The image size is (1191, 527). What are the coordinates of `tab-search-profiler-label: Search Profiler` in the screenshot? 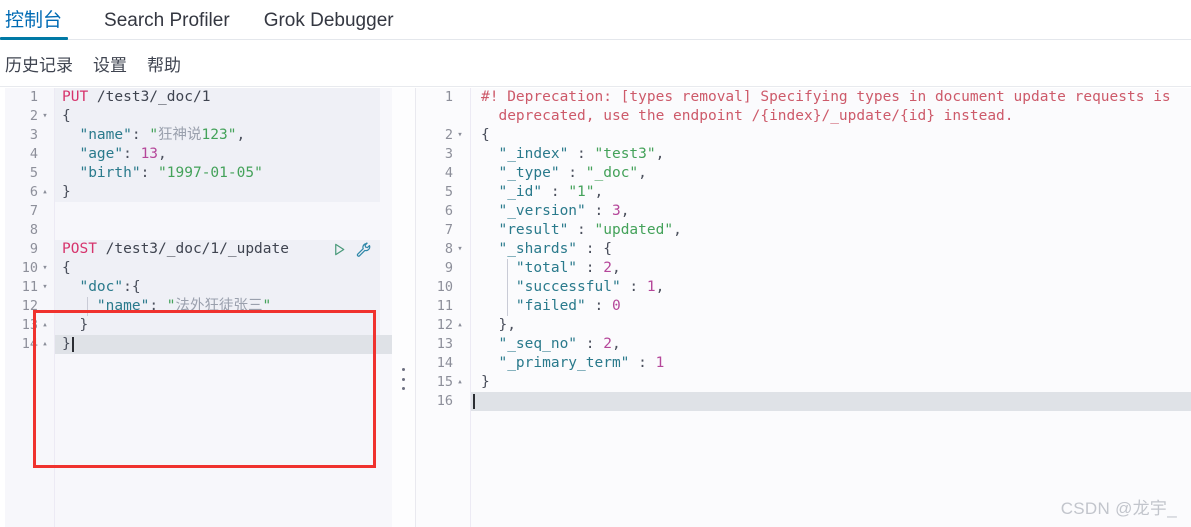 It's located at (167, 20).